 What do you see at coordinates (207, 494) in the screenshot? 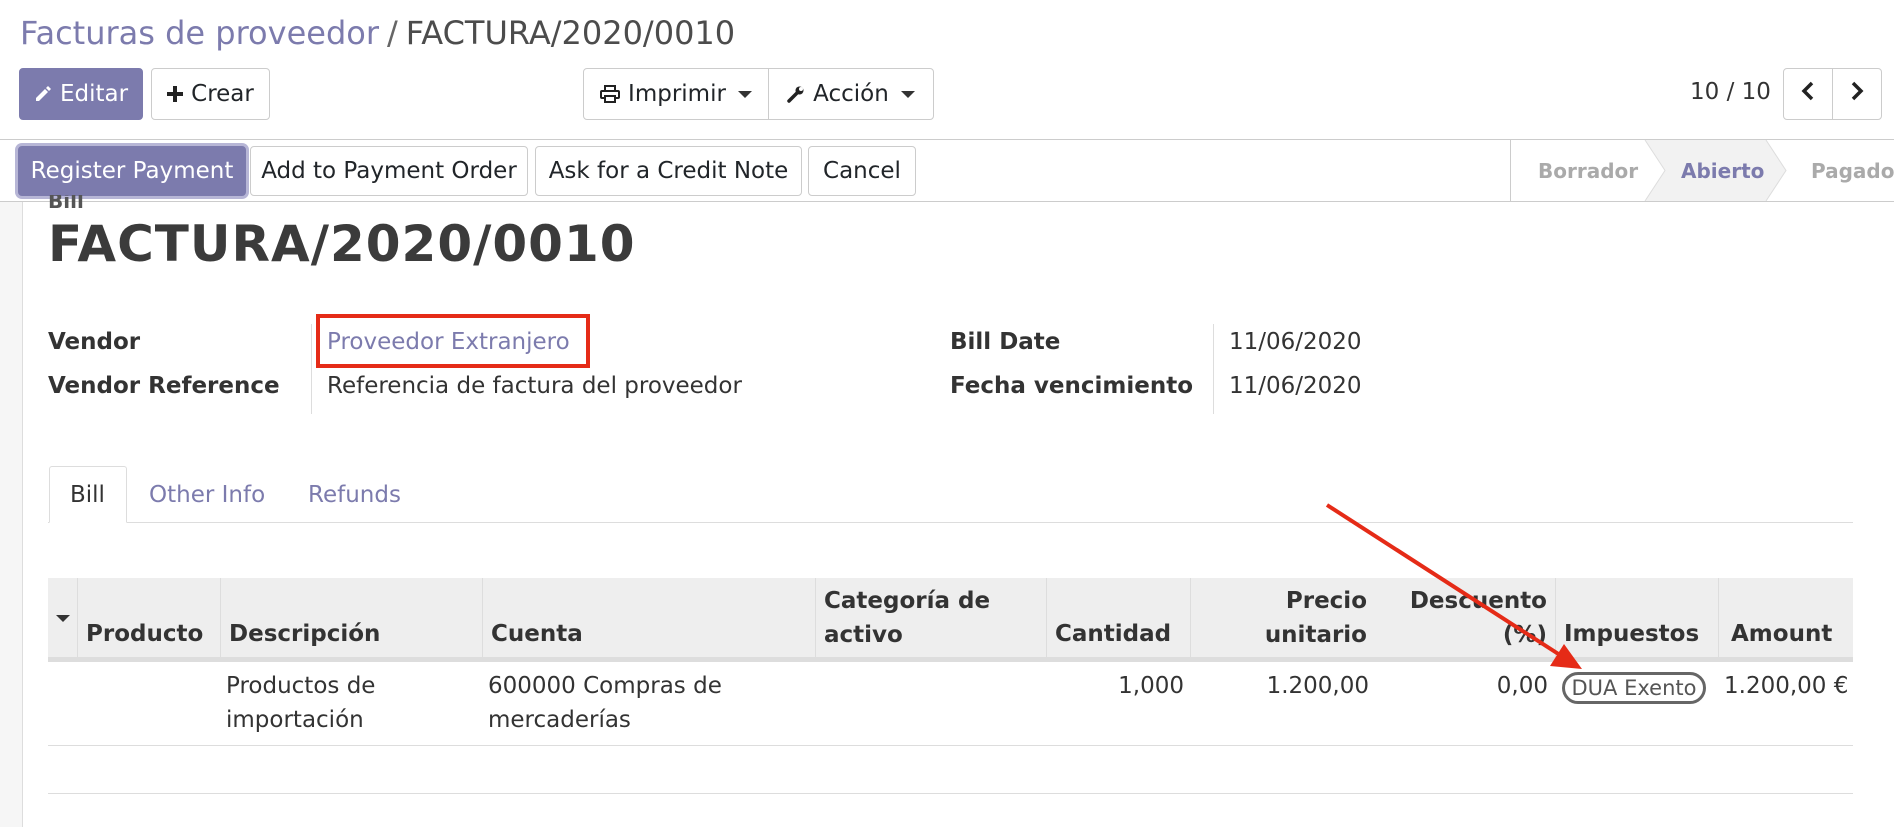
I see `tab-other-info: Other Info` at bounding box center [207, 494].